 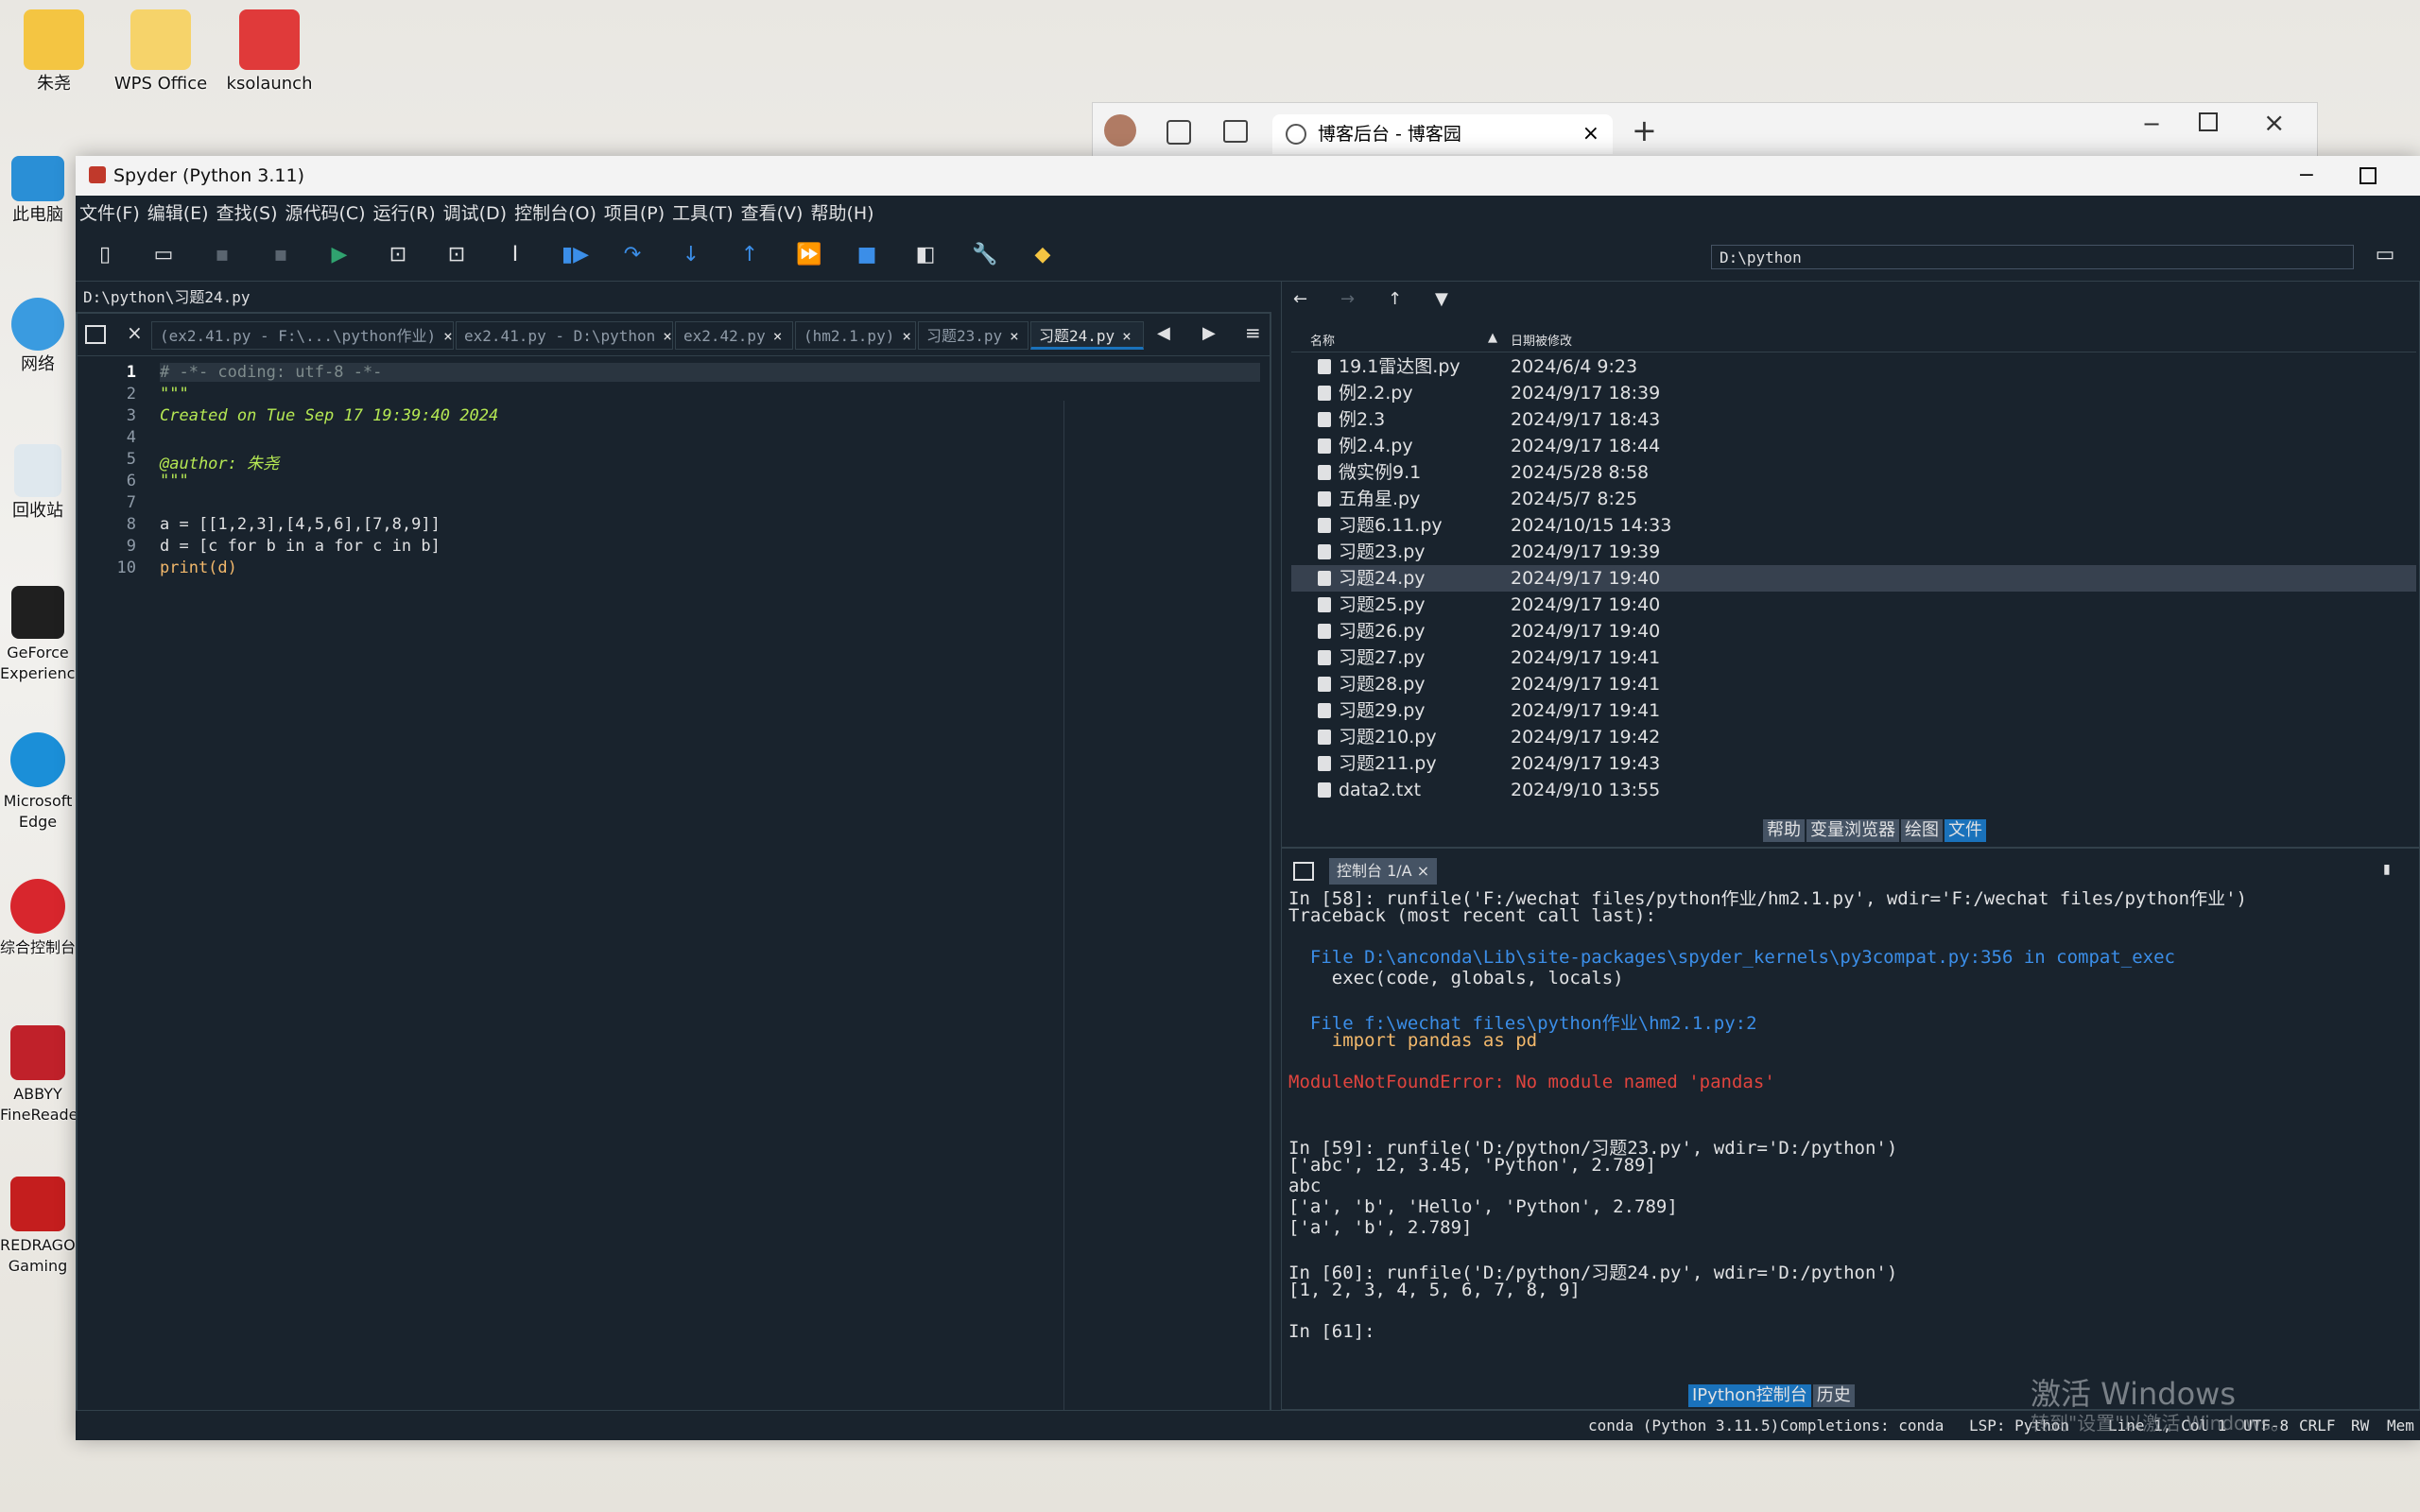 I want to click on tab-history: 历史, so click(x=1833, y=1395).